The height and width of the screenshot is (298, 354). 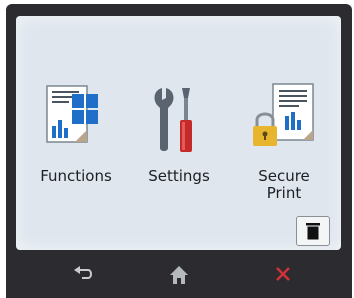 I want to click on back-button, so click(x=83, y=277).